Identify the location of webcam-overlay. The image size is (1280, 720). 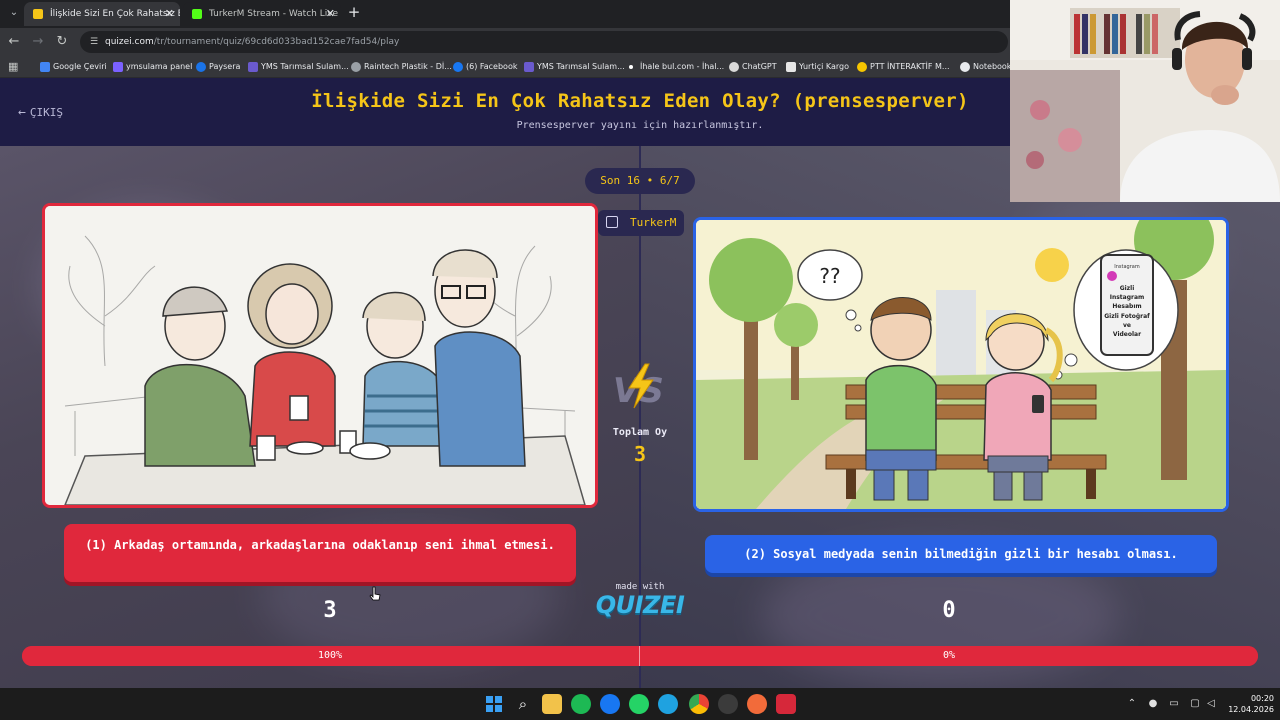
(1145, 101).